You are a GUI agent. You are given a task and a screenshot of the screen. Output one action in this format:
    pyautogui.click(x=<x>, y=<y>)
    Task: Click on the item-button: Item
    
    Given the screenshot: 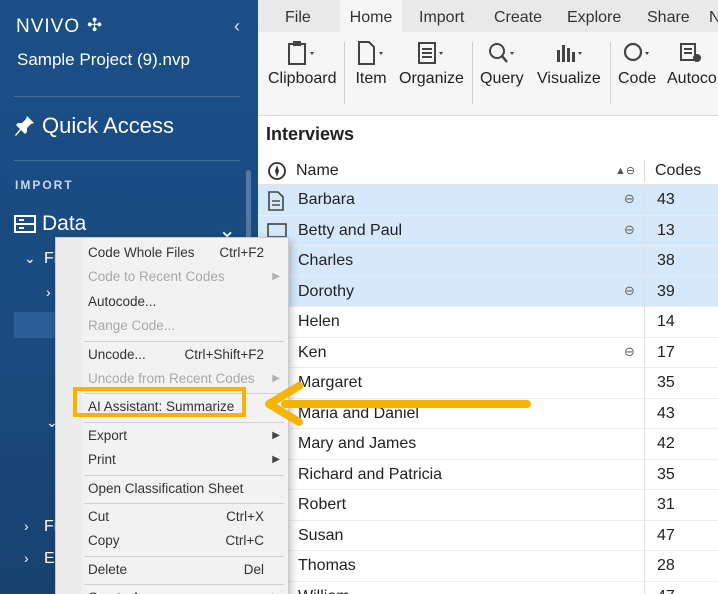 What is the action you would take?
    pyautogui.click(x=371, y=64)
    